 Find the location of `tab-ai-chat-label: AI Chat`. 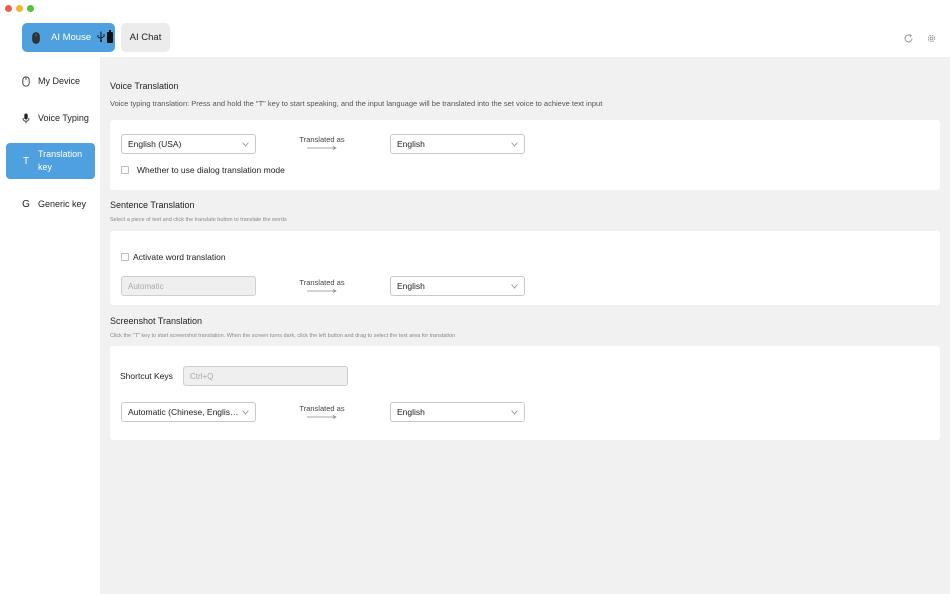

tab-ai-chat-label: AI Chat is located at coordinates (145, 37).